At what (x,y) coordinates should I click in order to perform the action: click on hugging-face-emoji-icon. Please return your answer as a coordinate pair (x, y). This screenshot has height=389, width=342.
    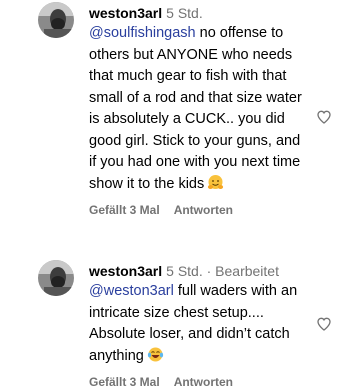
    Looking at the image, I should click on (215, 182).